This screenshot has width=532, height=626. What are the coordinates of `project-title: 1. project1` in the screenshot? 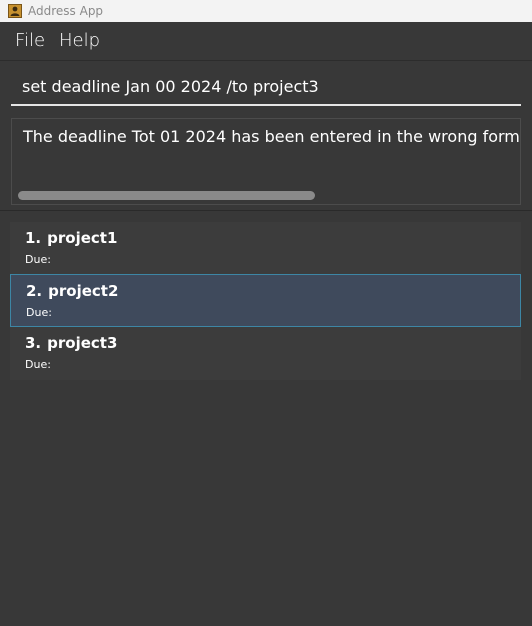 It's located at (71, 238).